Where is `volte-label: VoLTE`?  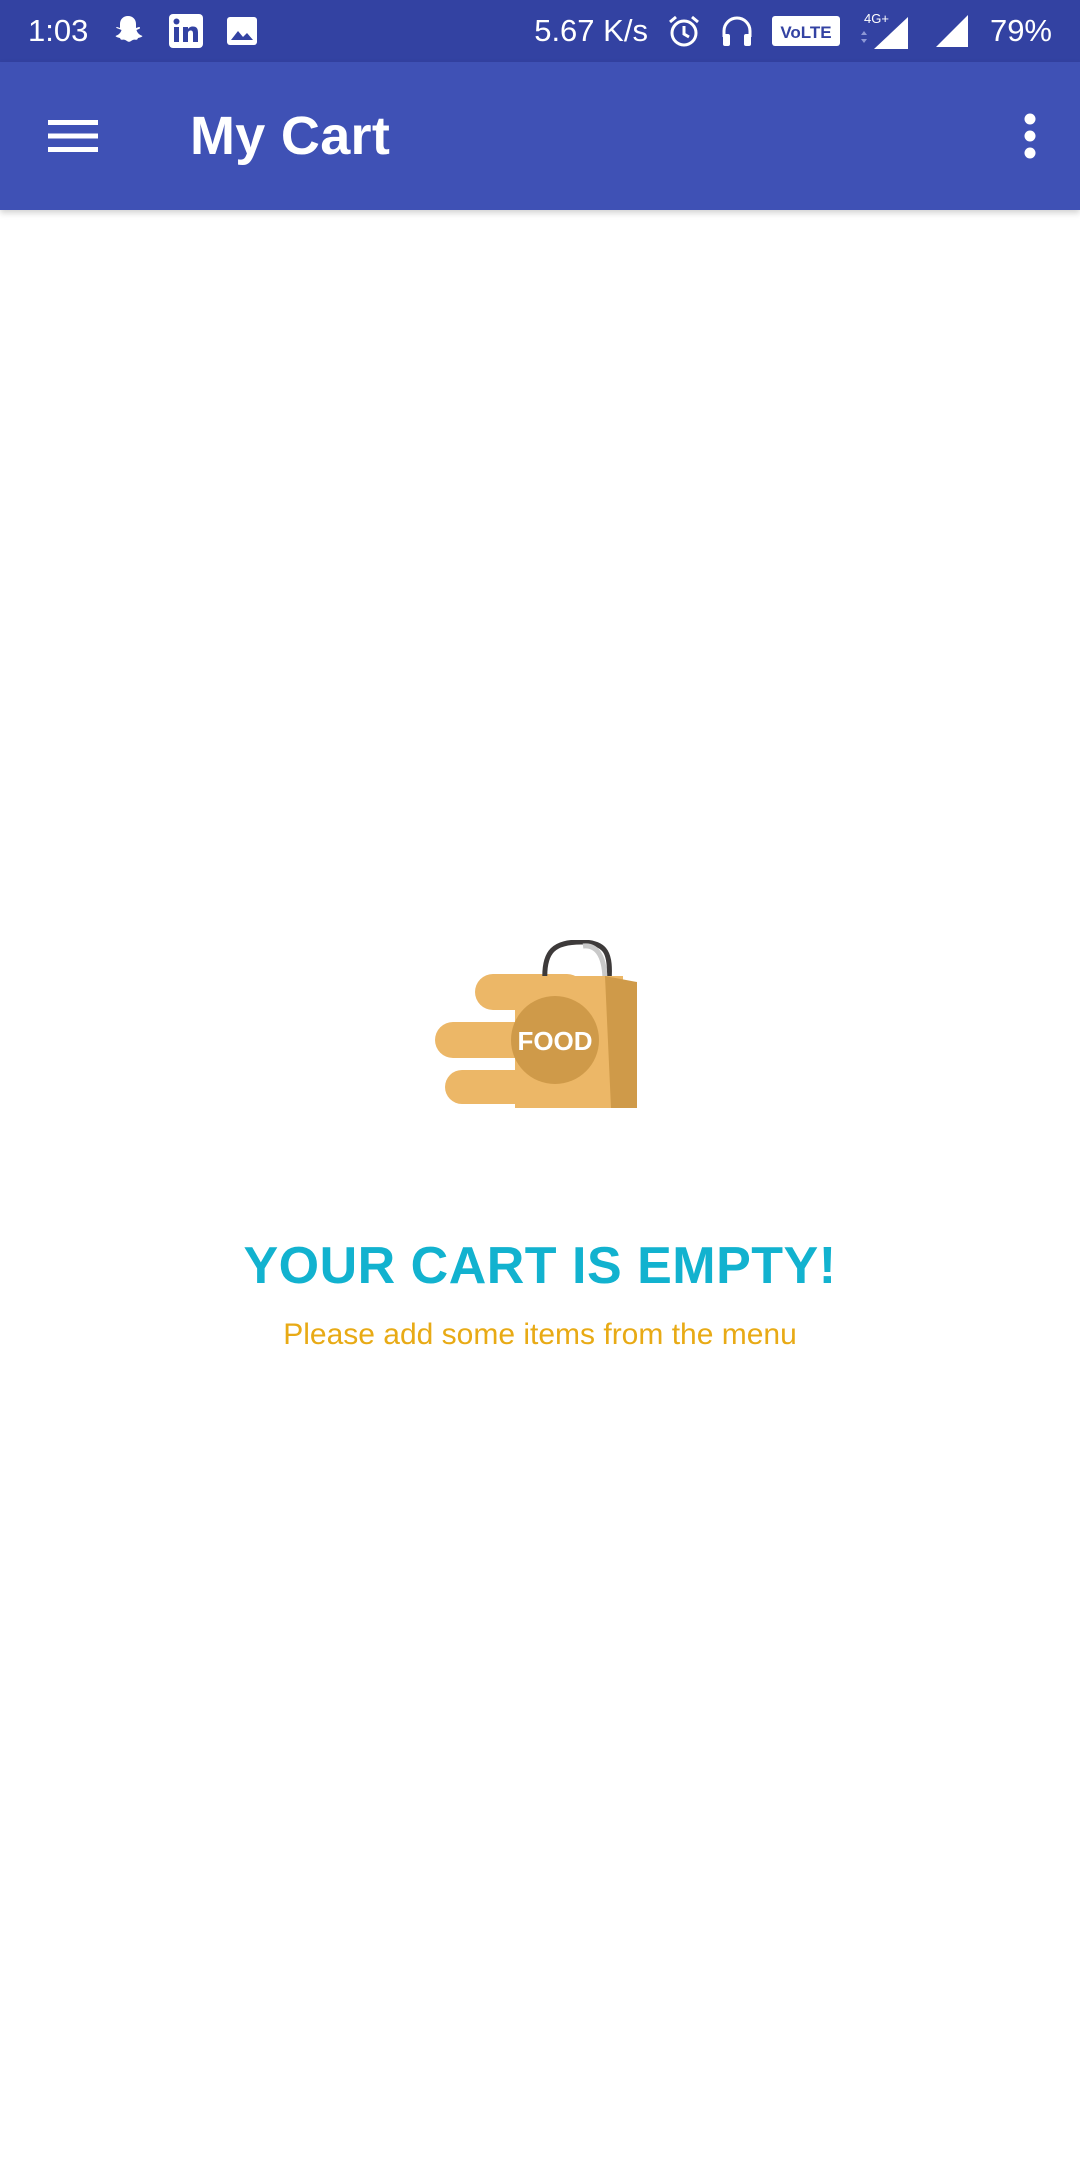 volte-label: VoLTE is located at coordinates (805, 32).